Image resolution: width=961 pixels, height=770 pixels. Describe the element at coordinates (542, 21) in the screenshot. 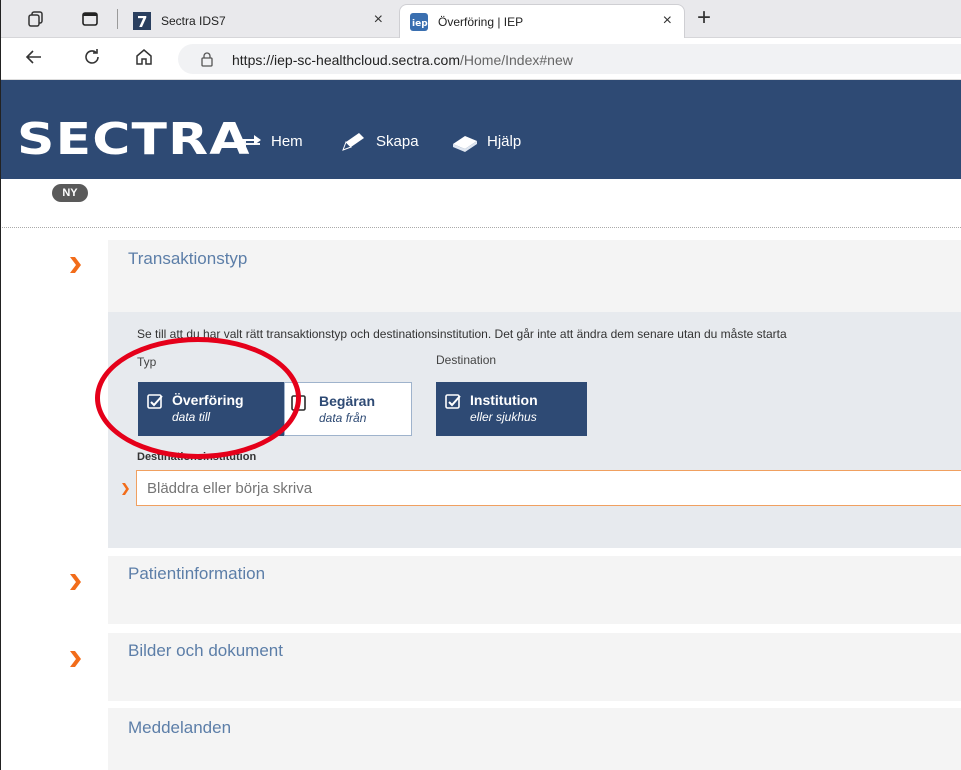

I see `tab-overforing-iep: iep Överföring | IEP ×` at that location.